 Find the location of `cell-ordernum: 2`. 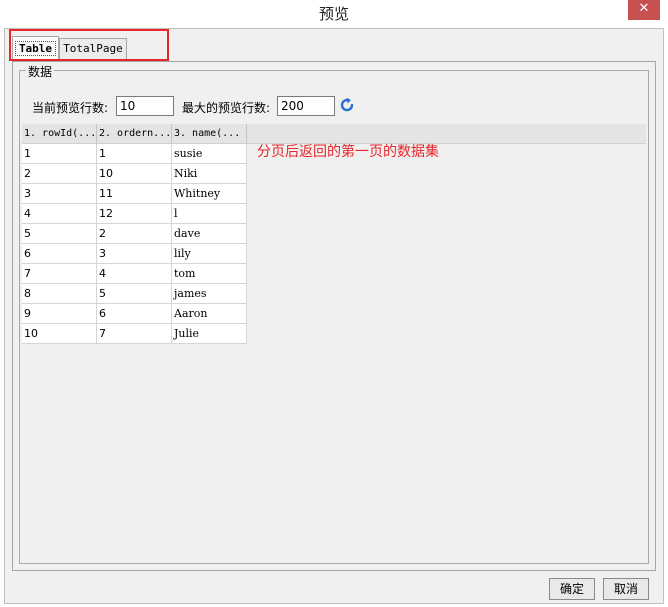

cell-ordernum: 2 is located at coordinates (134, 234).